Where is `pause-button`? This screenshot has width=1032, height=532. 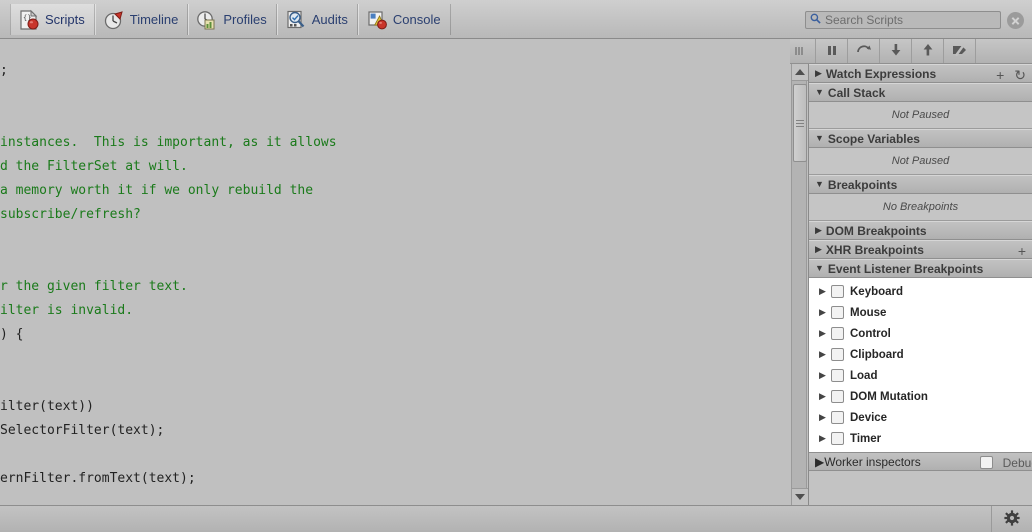 pause-button is located at coordinates (832, 51).